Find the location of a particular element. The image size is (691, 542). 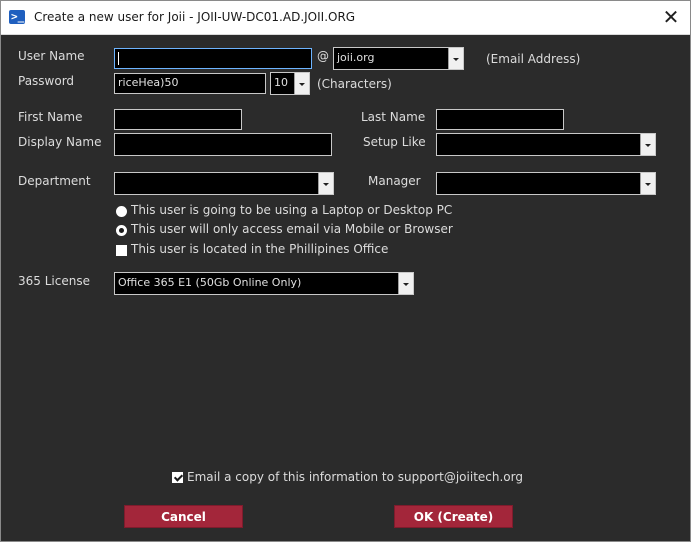

lastname-label: Last Name is located at coordinates (393, 117).